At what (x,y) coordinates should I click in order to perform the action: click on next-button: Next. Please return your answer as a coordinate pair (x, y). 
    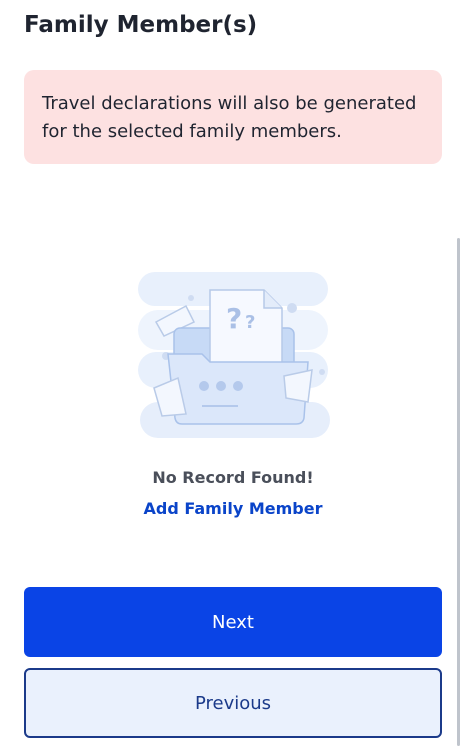
    Looking at the image, I should click on (233, 622).